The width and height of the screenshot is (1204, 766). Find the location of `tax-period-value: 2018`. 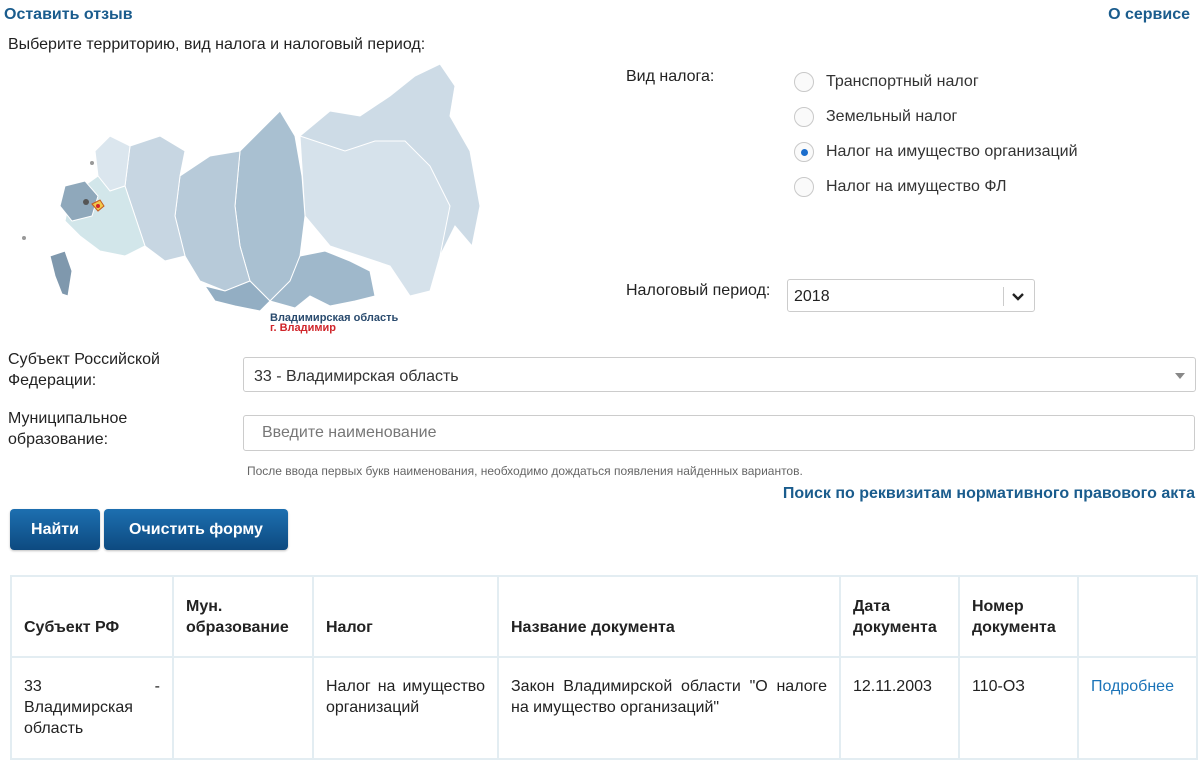

tax-period-value: 2018 is located at coordinates (812, 296).